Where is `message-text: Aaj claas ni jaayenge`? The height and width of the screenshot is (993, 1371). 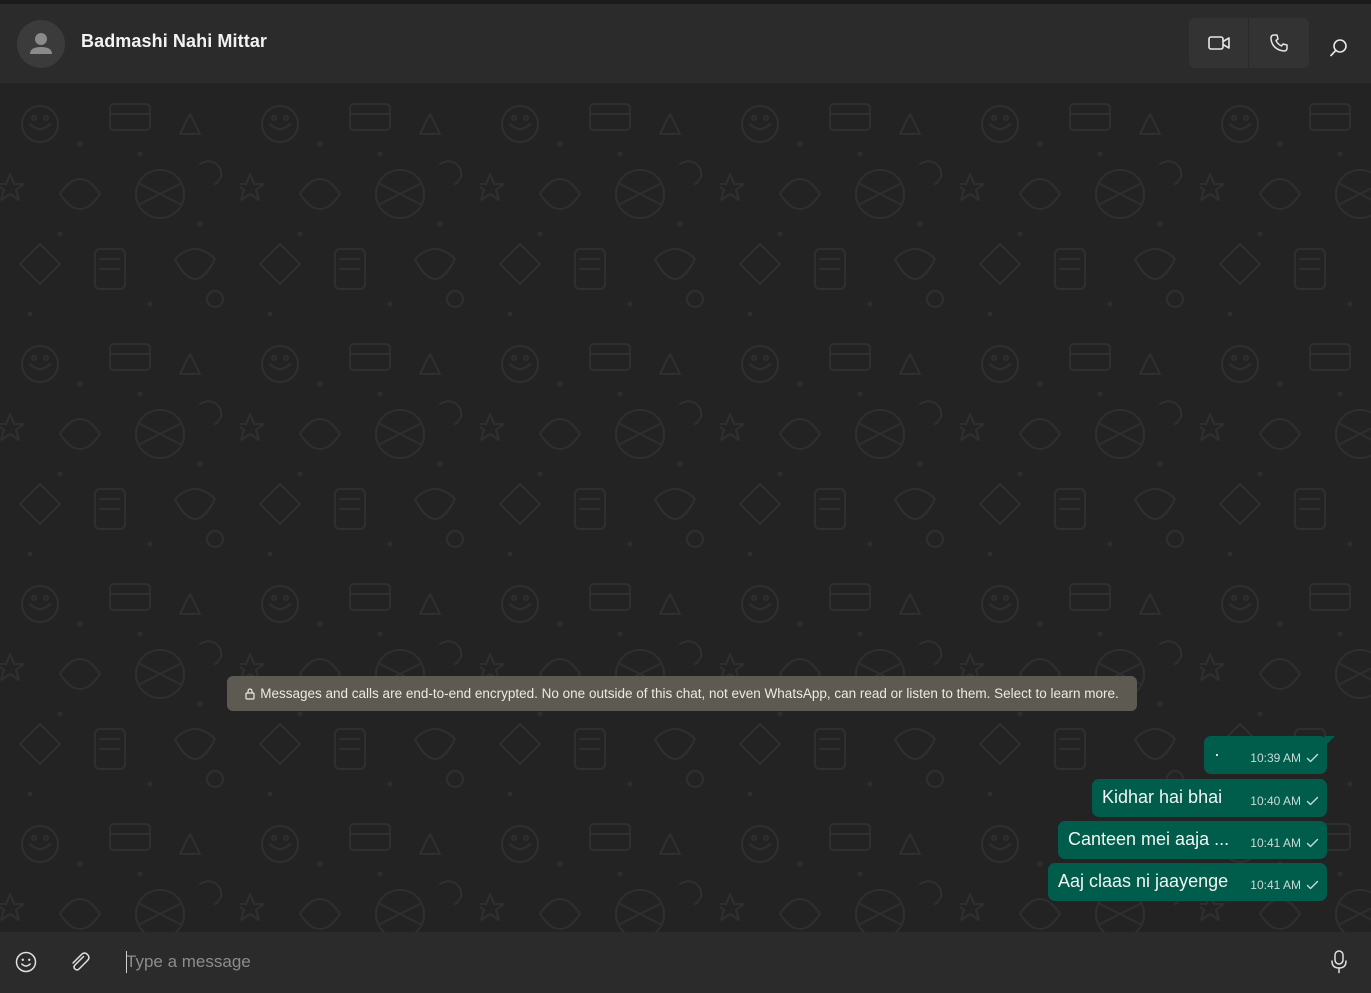 message-text: Aaj claas ni jaayenge is located at coordinates (1143, 881).